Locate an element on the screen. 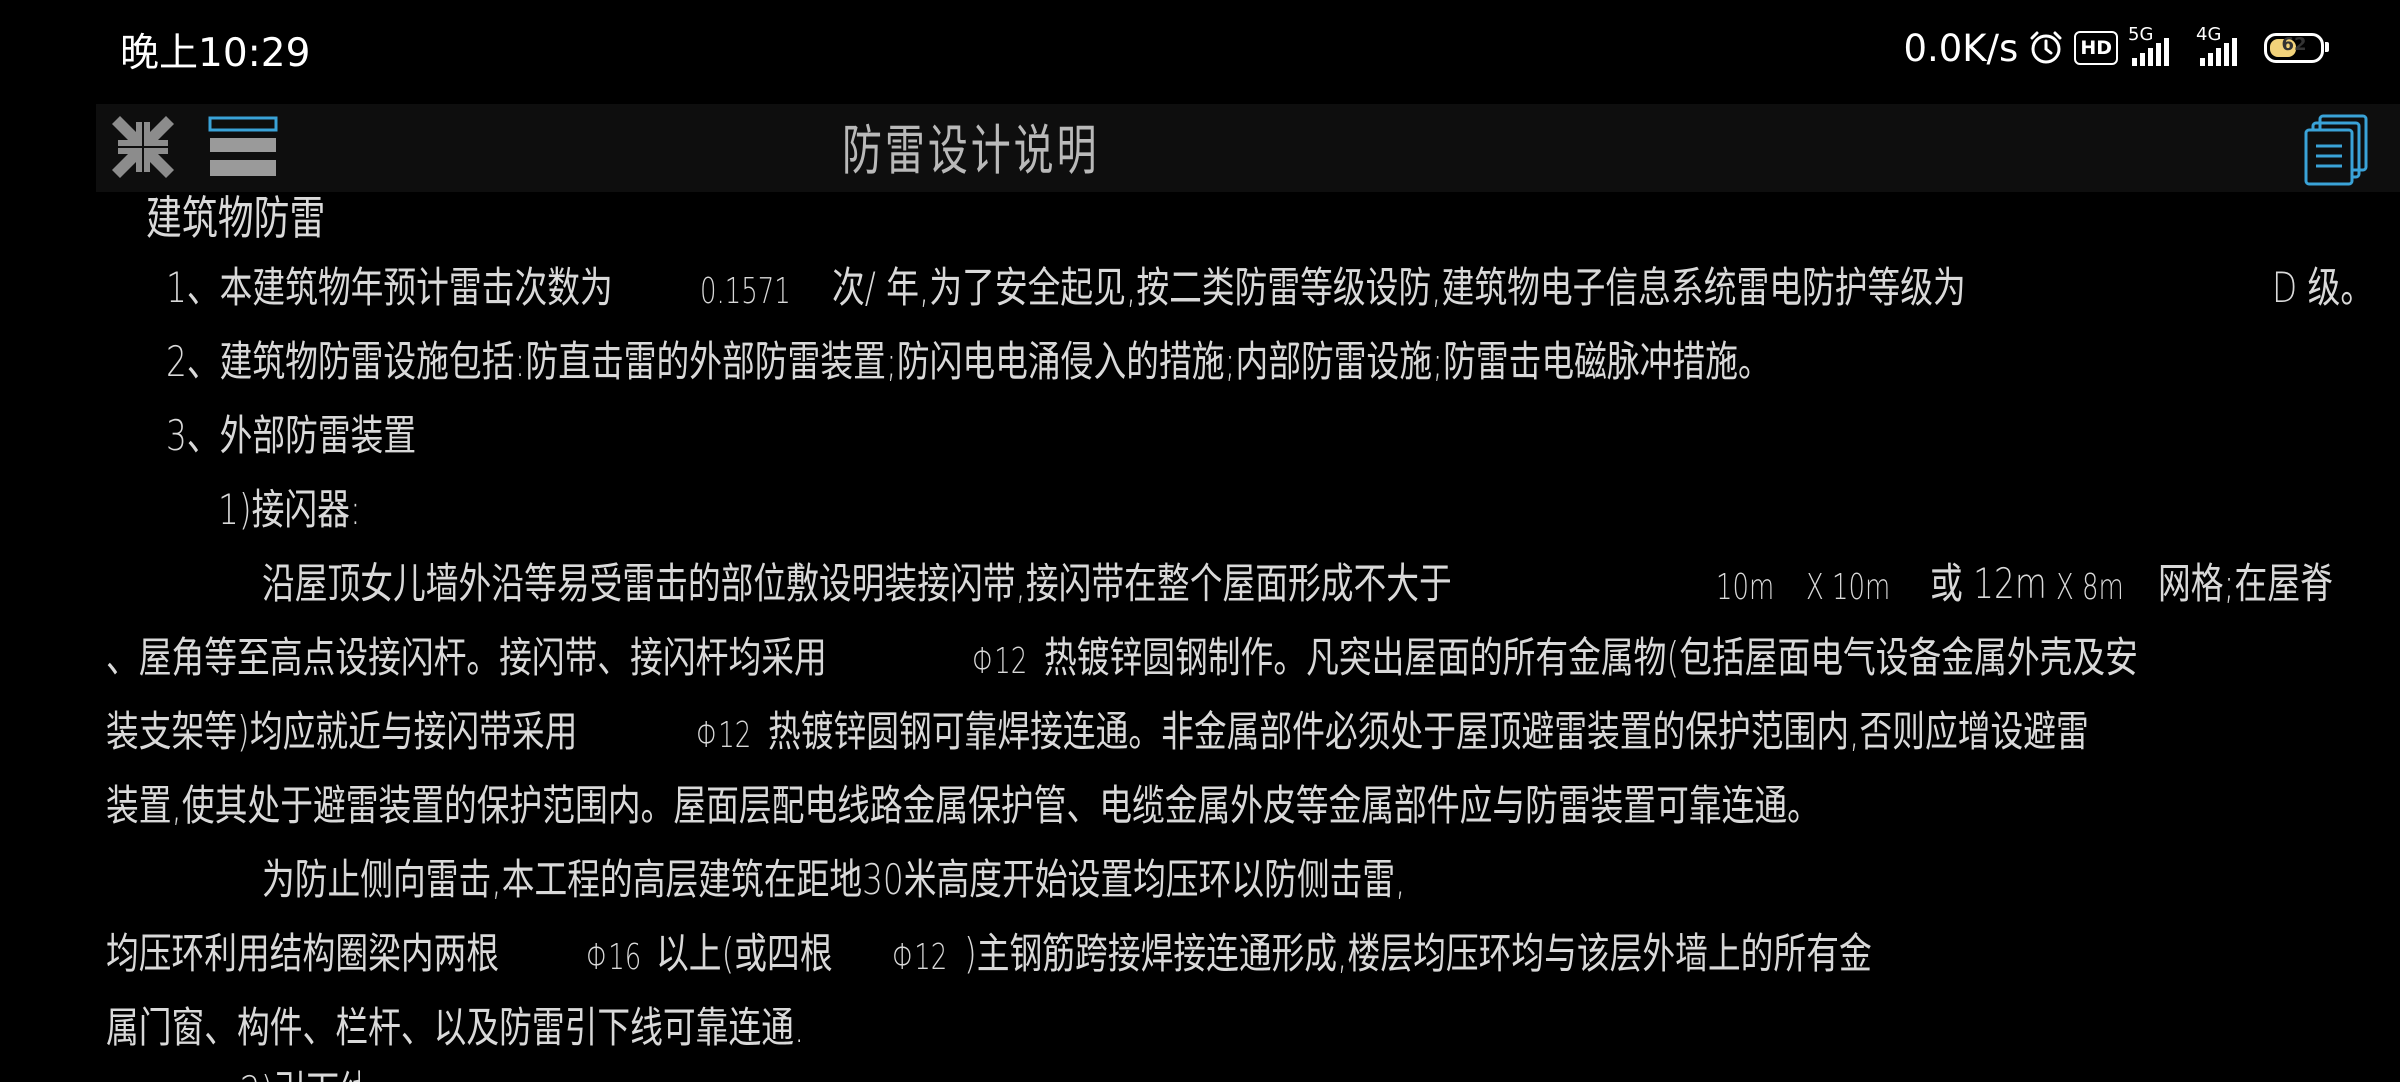 The height and width of the screenshot is (1082, 2400). para-1-line-1-end: 网格;在屋脊 is located at coordinates (2245, 583).